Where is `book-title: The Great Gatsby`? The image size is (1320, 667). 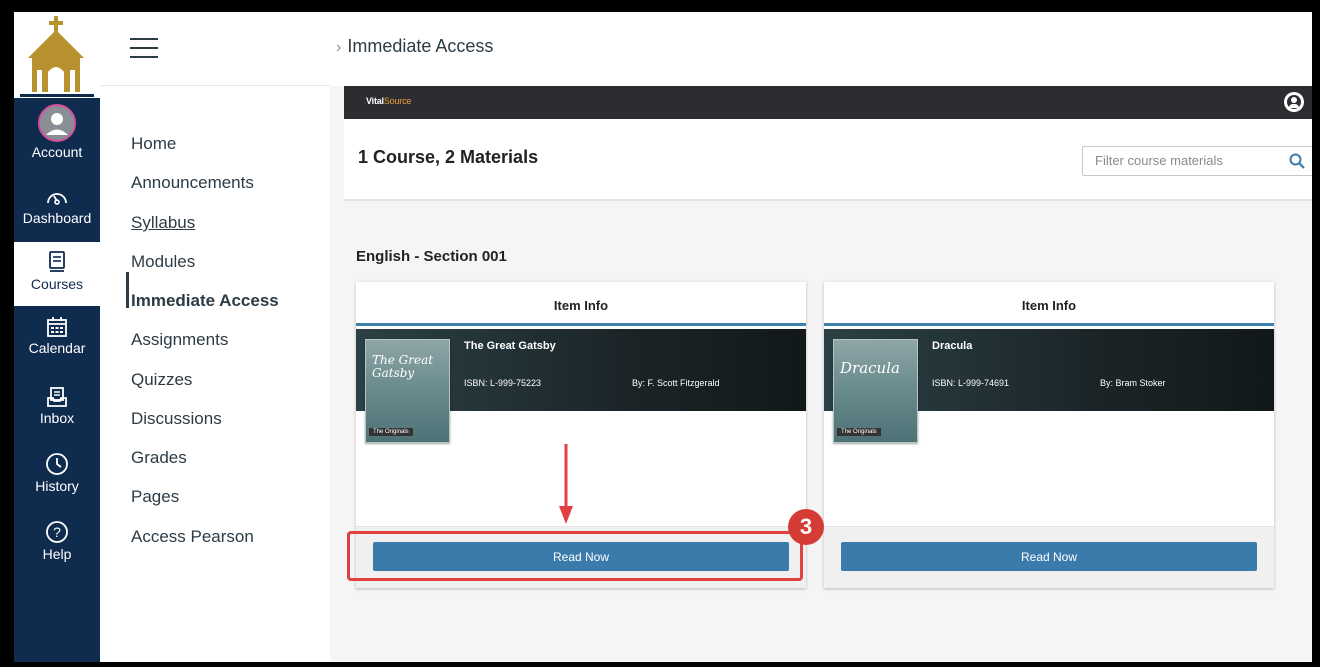 book-title: The Great Gatsby is located at coordinates (510, 346).